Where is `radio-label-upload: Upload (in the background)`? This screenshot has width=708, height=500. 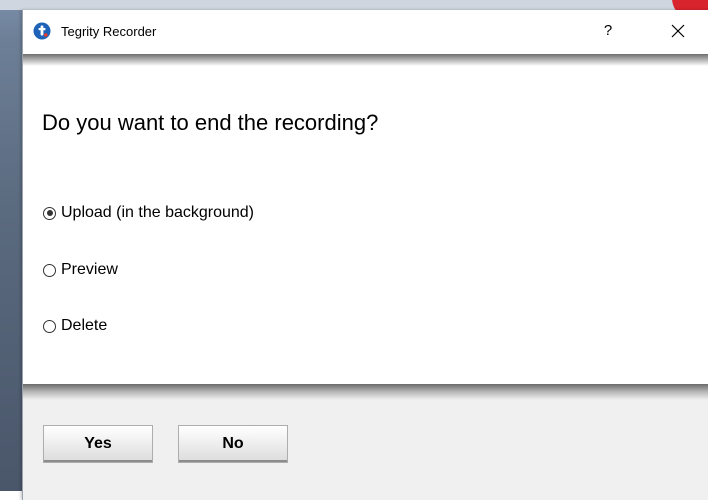 radio-label-upload: Upload (in the background) is located at coordinates (158, 212).